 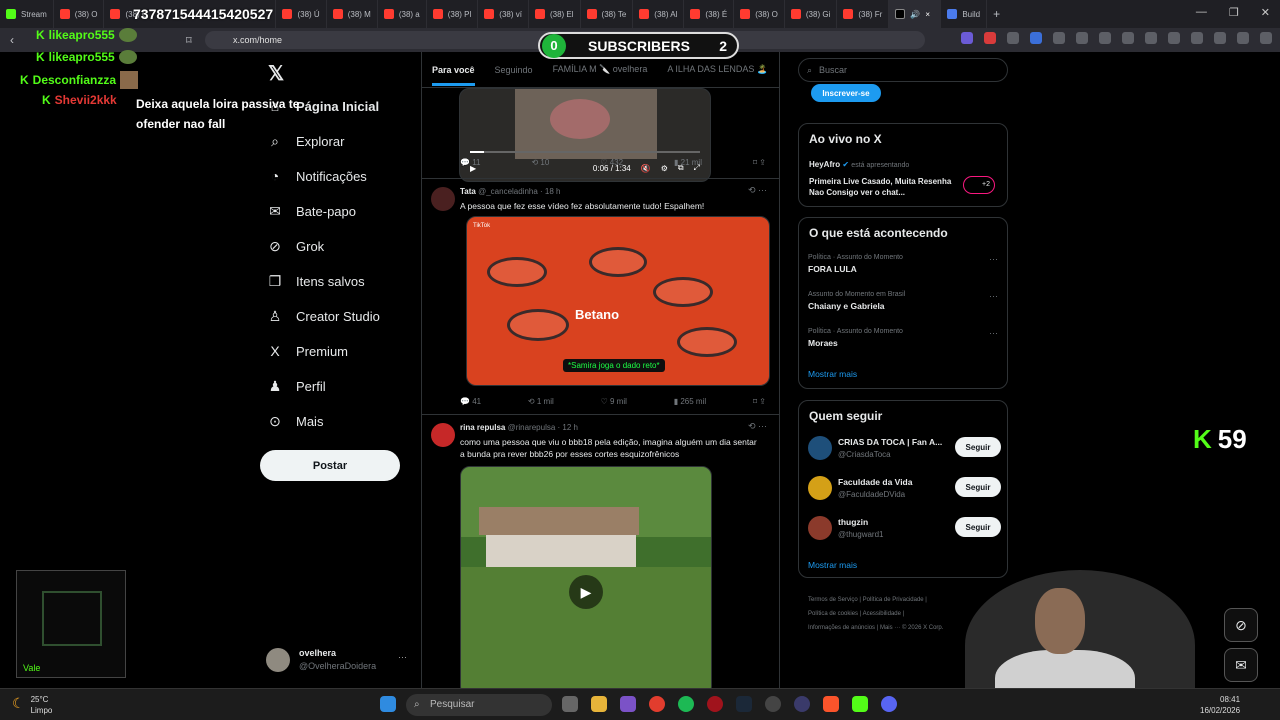 What do you see at coordinates (540, 162) in the screenshot?
I see `repost-button: ⟲ 10` at bounding box center [540, 162].